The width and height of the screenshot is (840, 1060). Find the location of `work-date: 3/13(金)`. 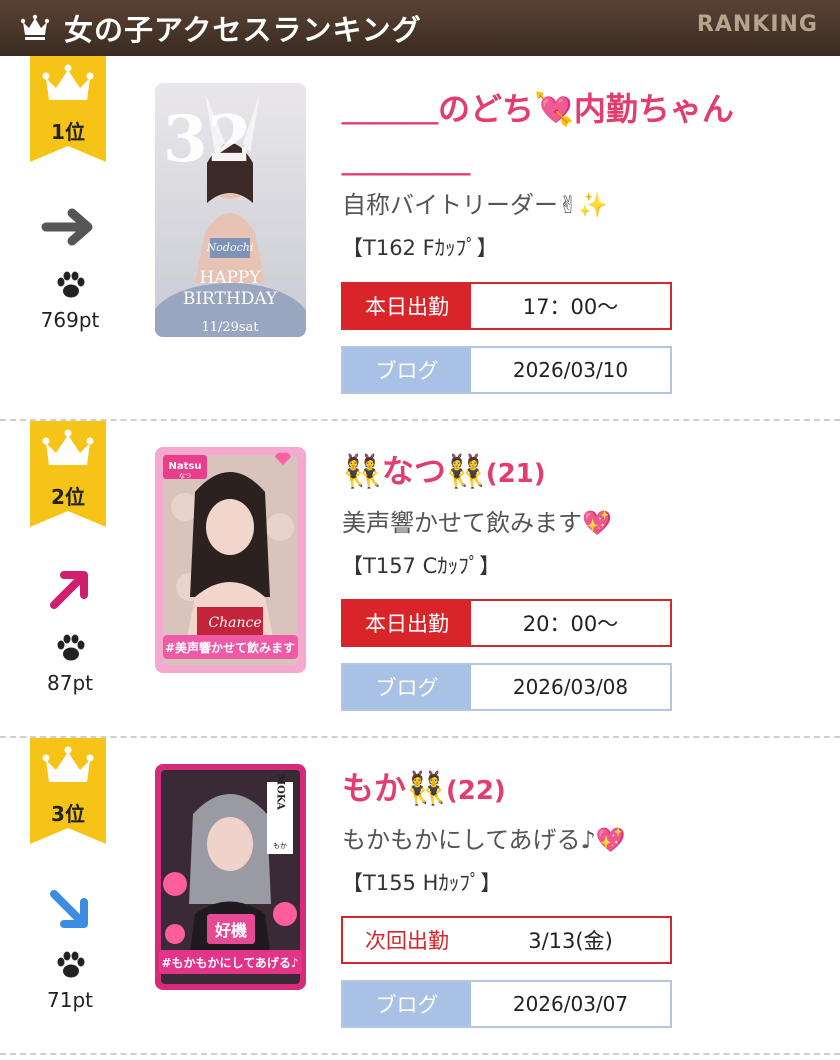

work-date: 3/13(金) is located at coordinates (570, 941).